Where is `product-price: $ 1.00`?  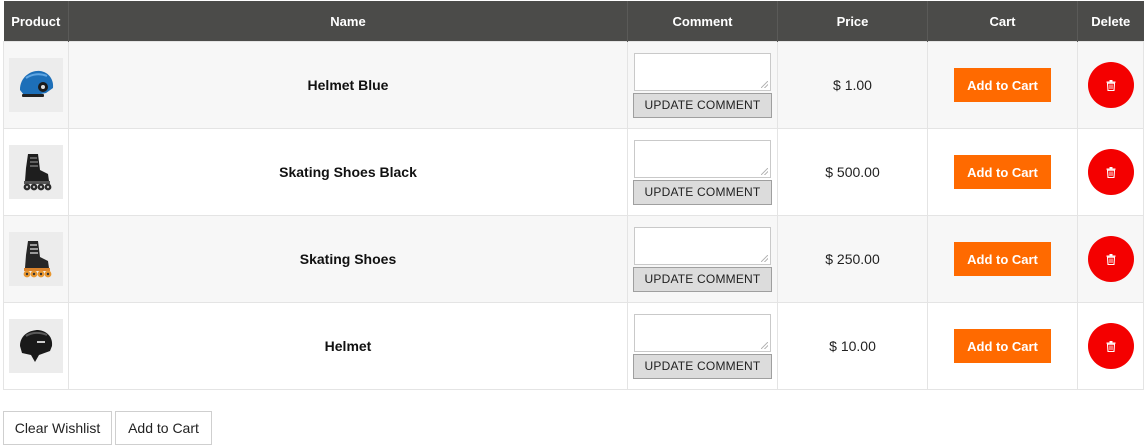
product-price: $ 1.00 is located at coordinates (852, 85).